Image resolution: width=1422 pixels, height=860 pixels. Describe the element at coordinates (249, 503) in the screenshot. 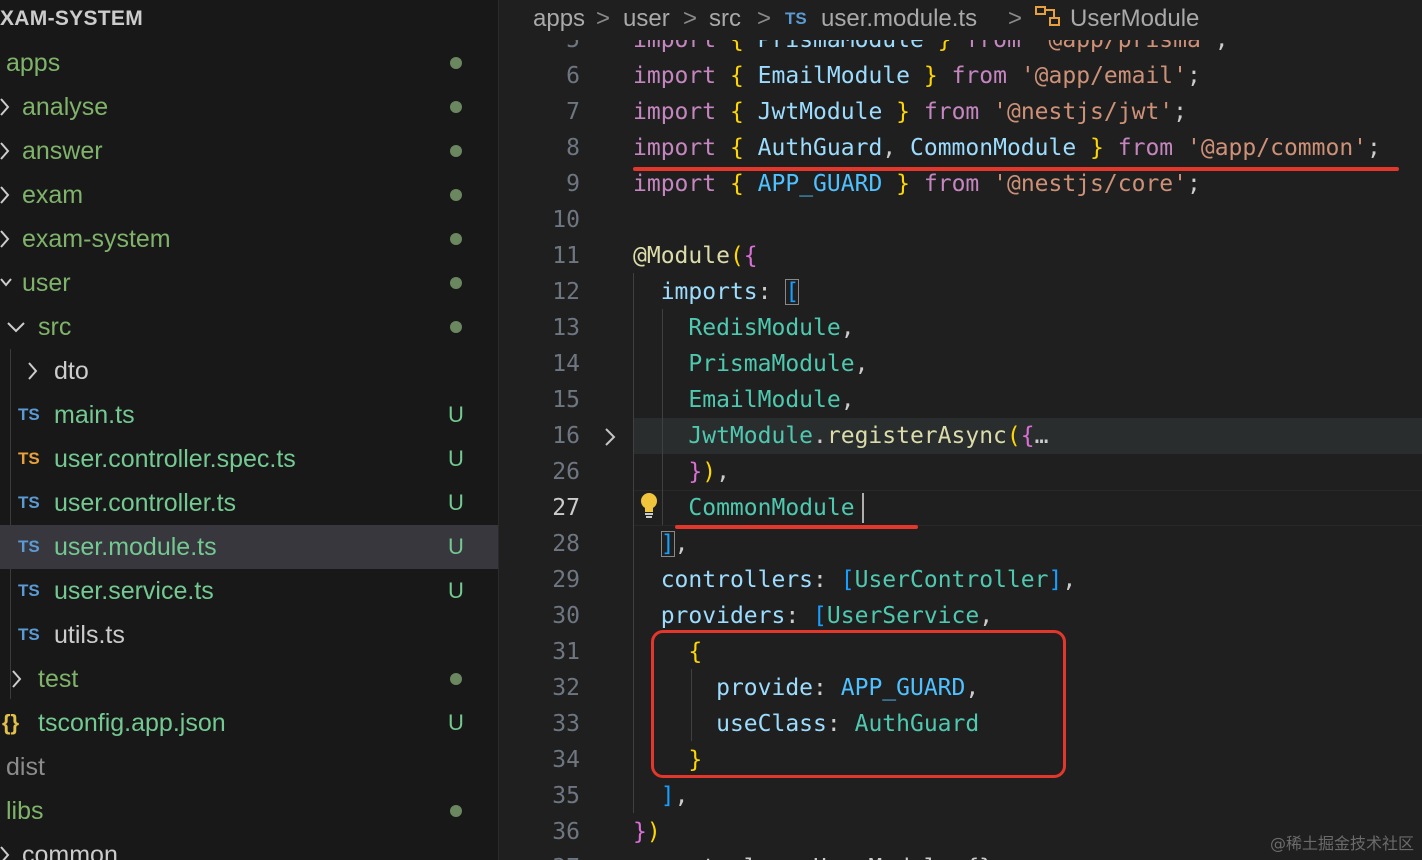

I see `tree-file-user-controller-ts: TS user.controller.ts U` at that location.